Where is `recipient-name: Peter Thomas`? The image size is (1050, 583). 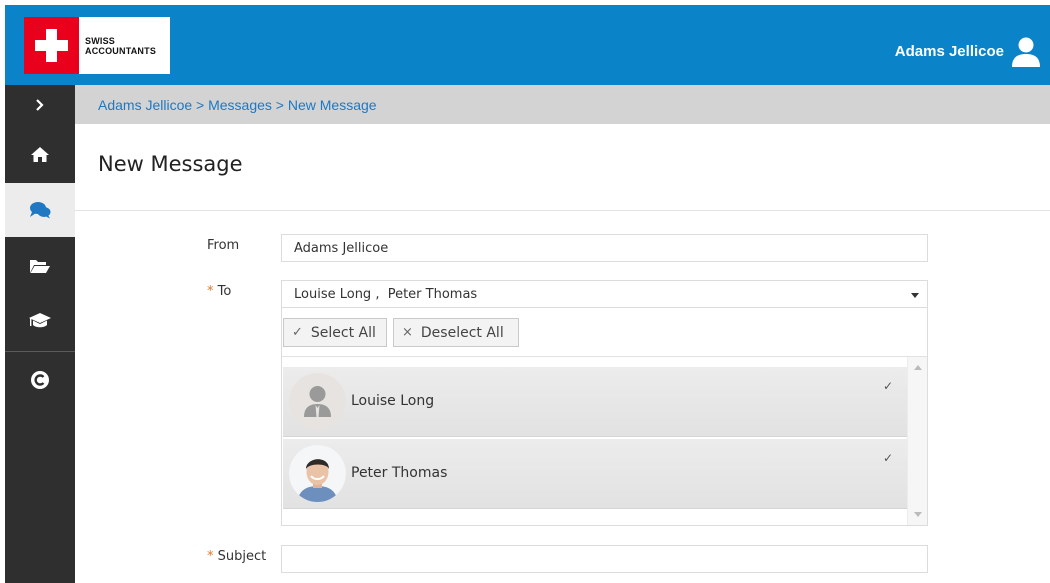 recipient-name: Peter Thomas is located at coordinates (399, 473).